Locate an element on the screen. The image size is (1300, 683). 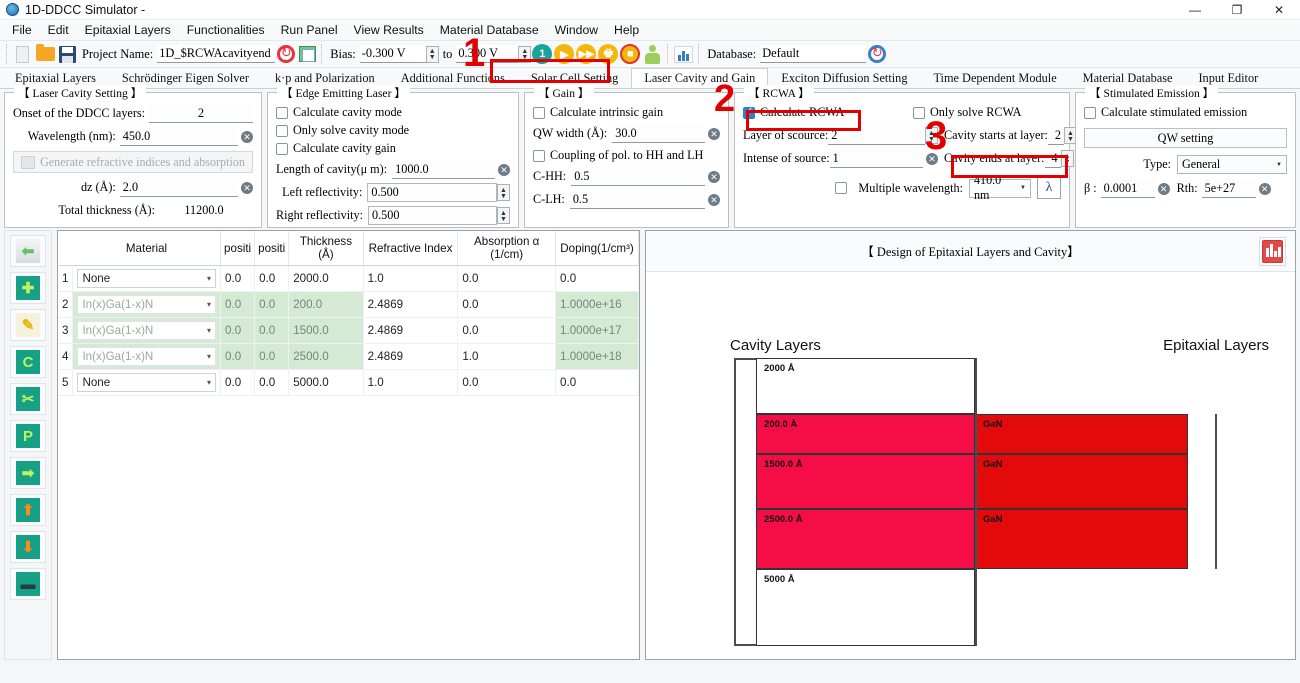
coupling-pol-checkbox-row: Coupling of pol. to HH and LH is located at coordinates (626, 155).